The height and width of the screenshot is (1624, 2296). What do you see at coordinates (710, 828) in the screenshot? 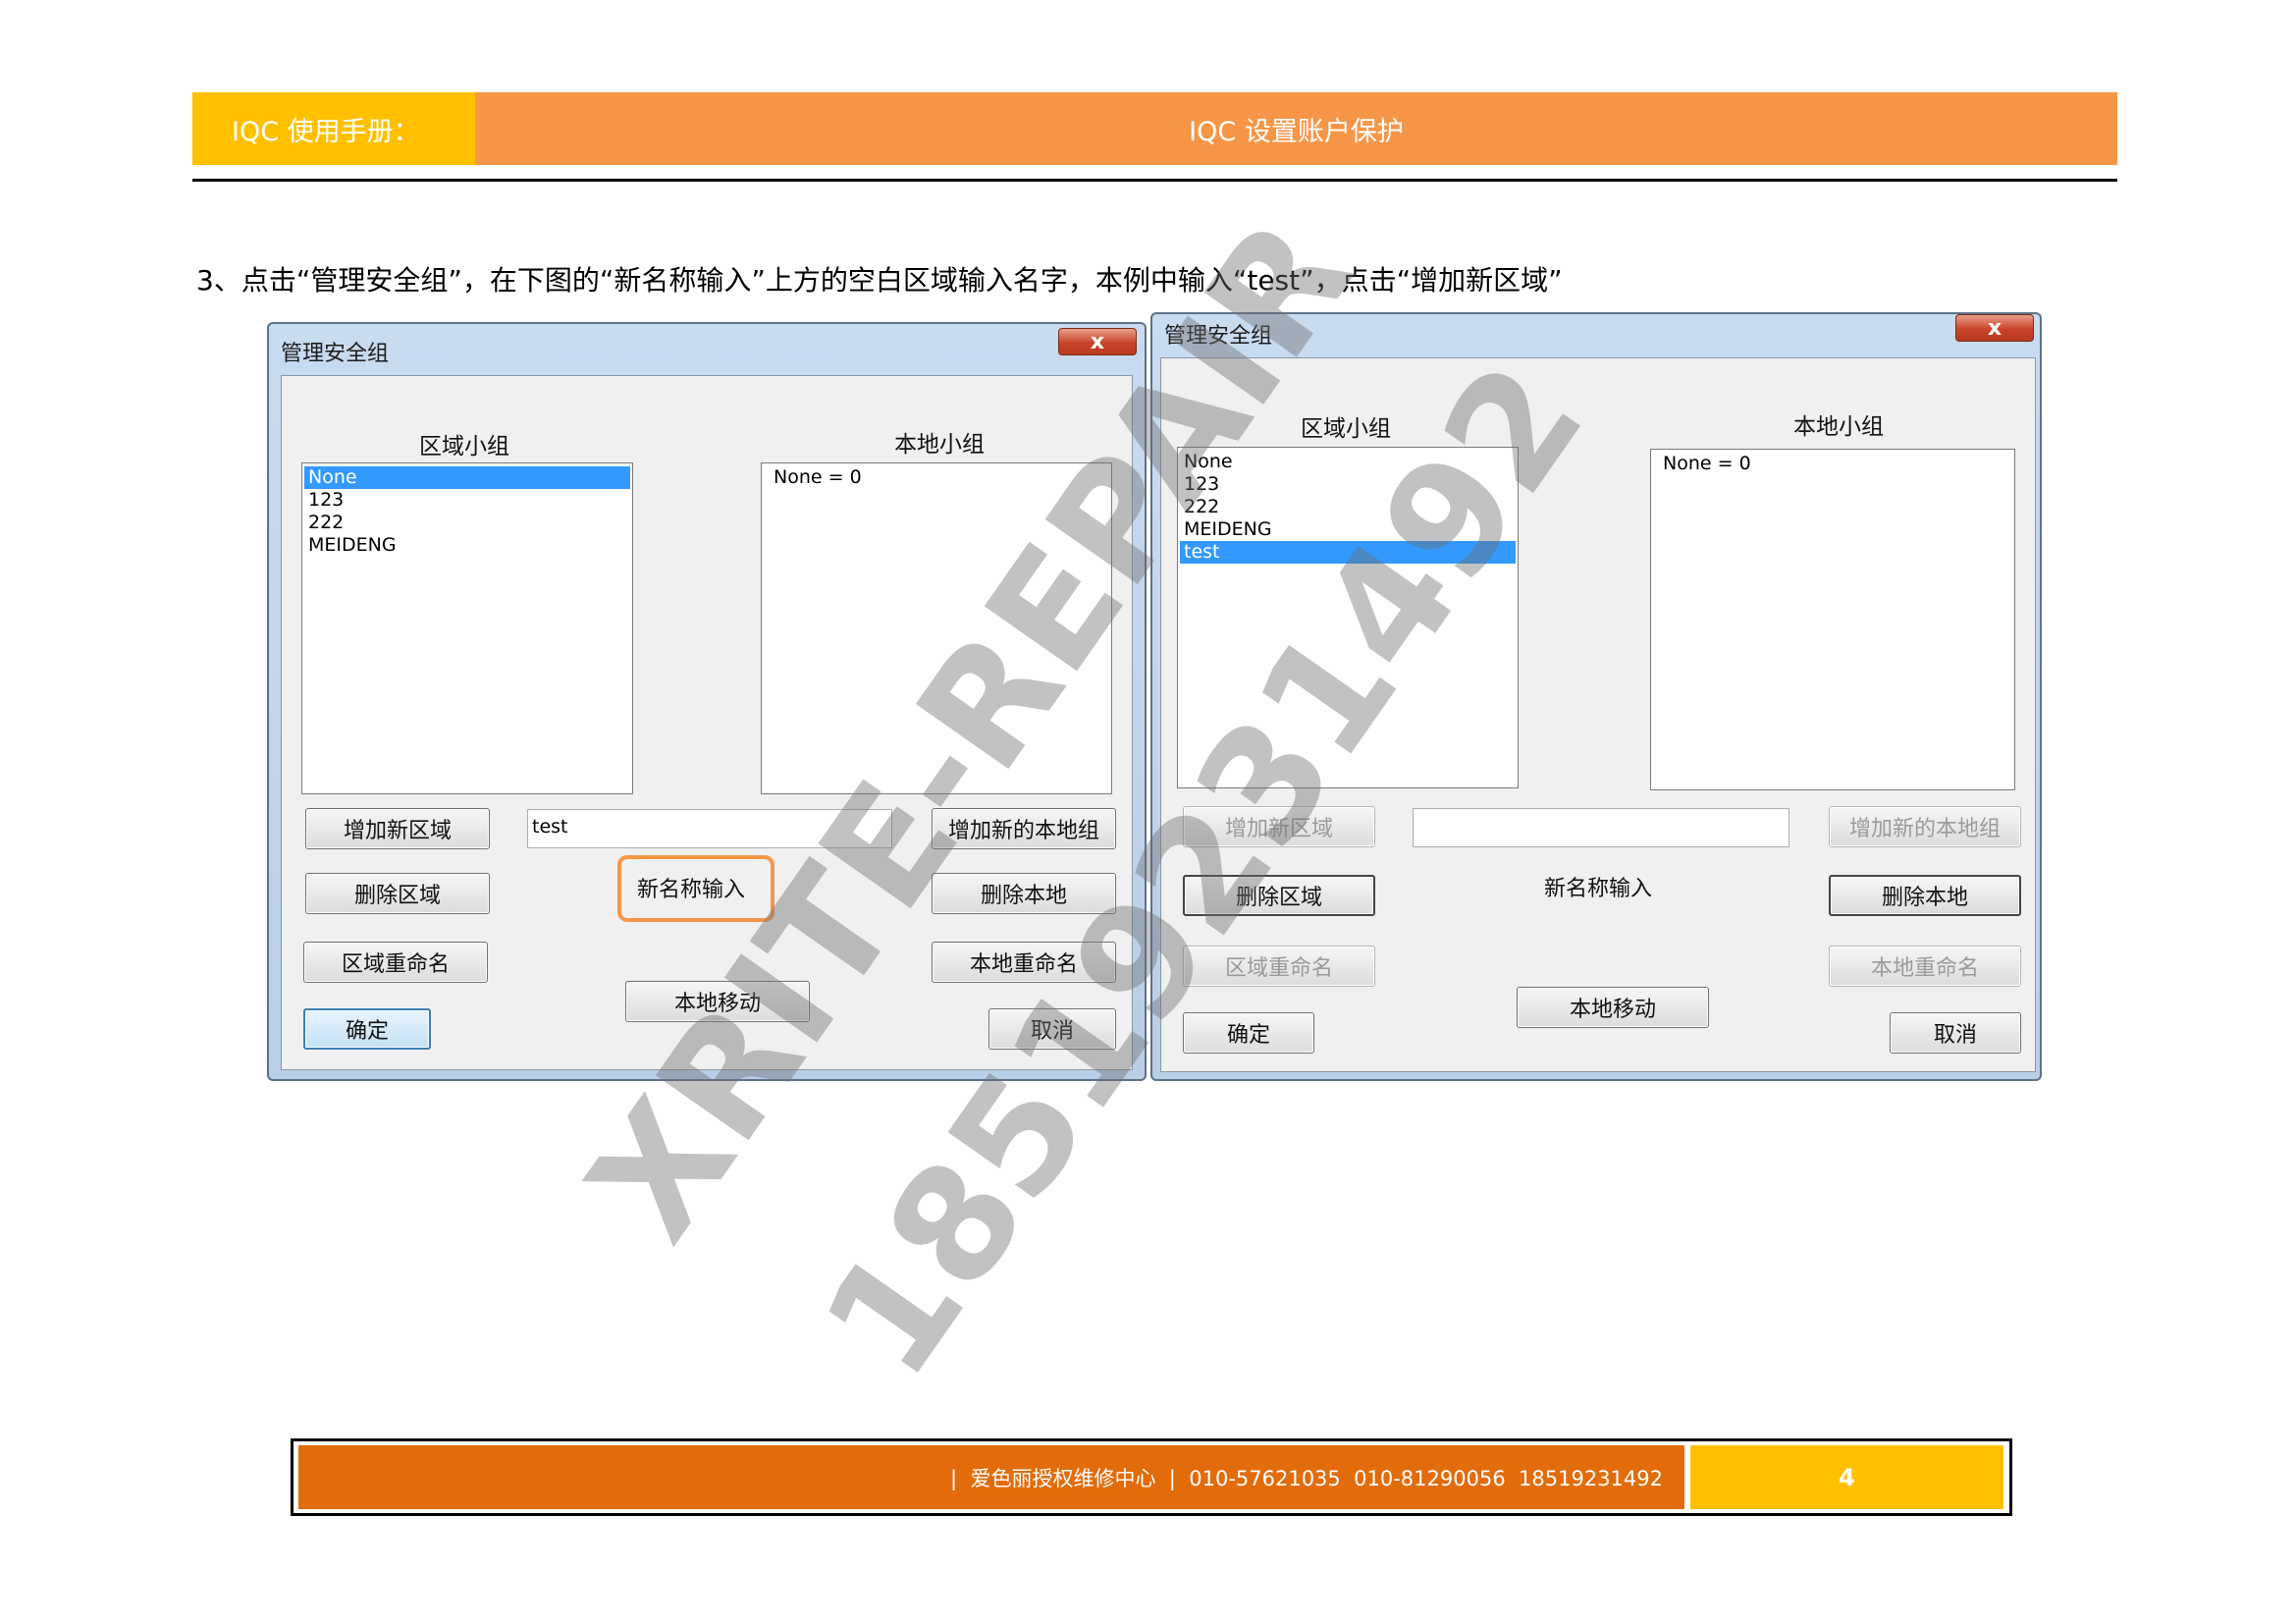
I see `new-name-input: test` at bounding box center [710, 828].